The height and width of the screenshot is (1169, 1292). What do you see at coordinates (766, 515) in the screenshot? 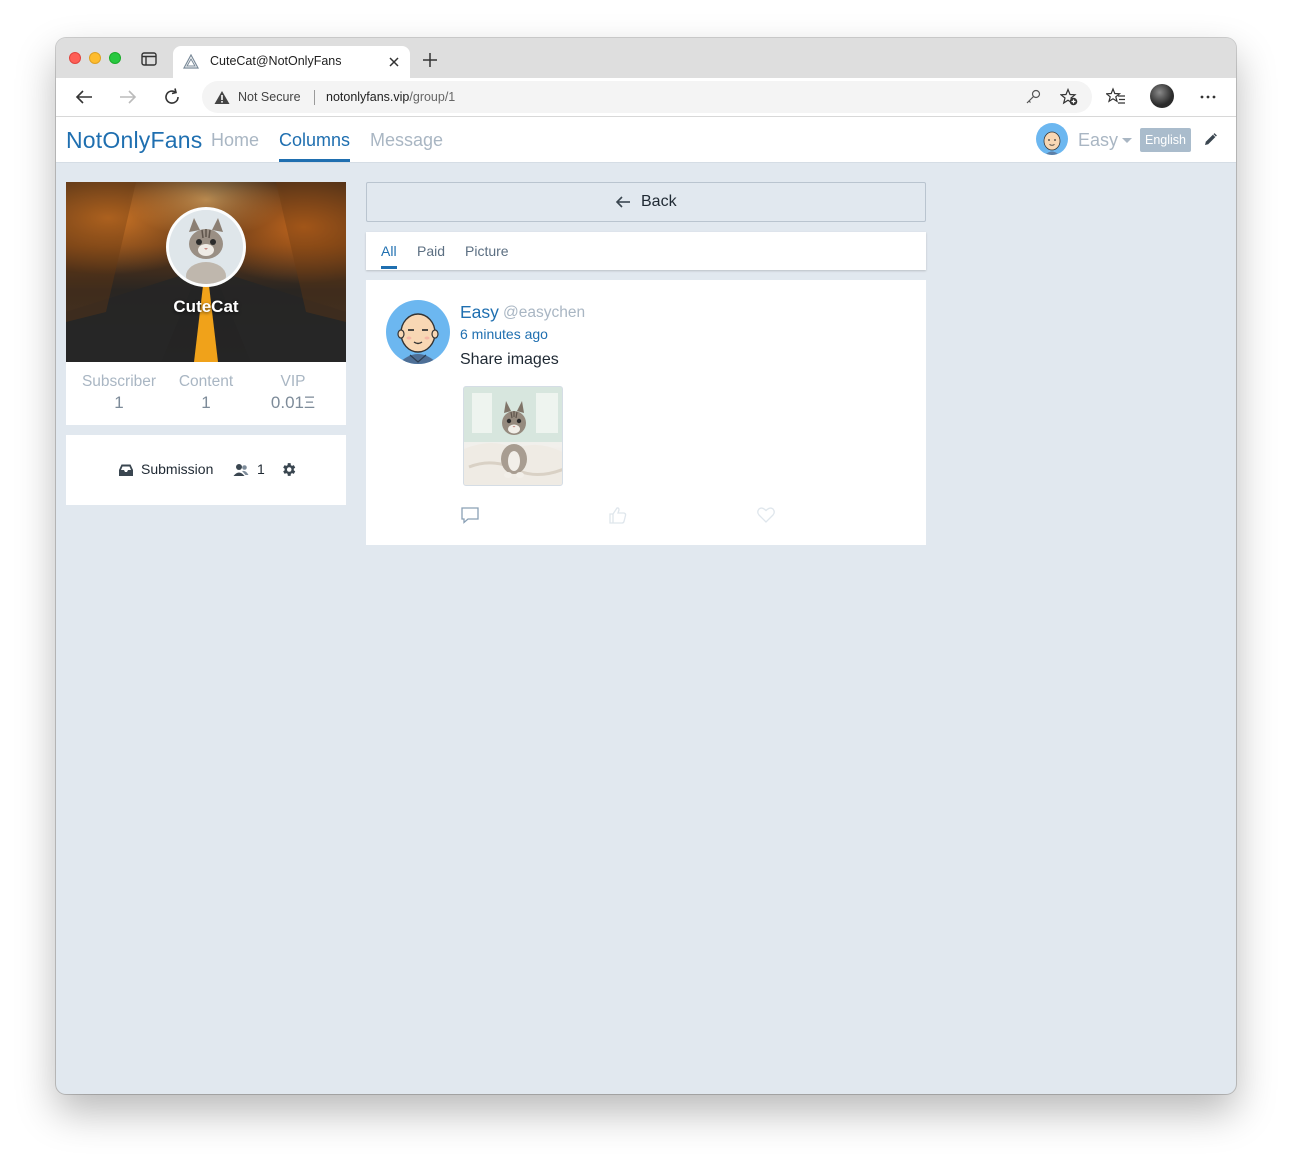
I see `heart-icon` at bounding box center [766, 515].